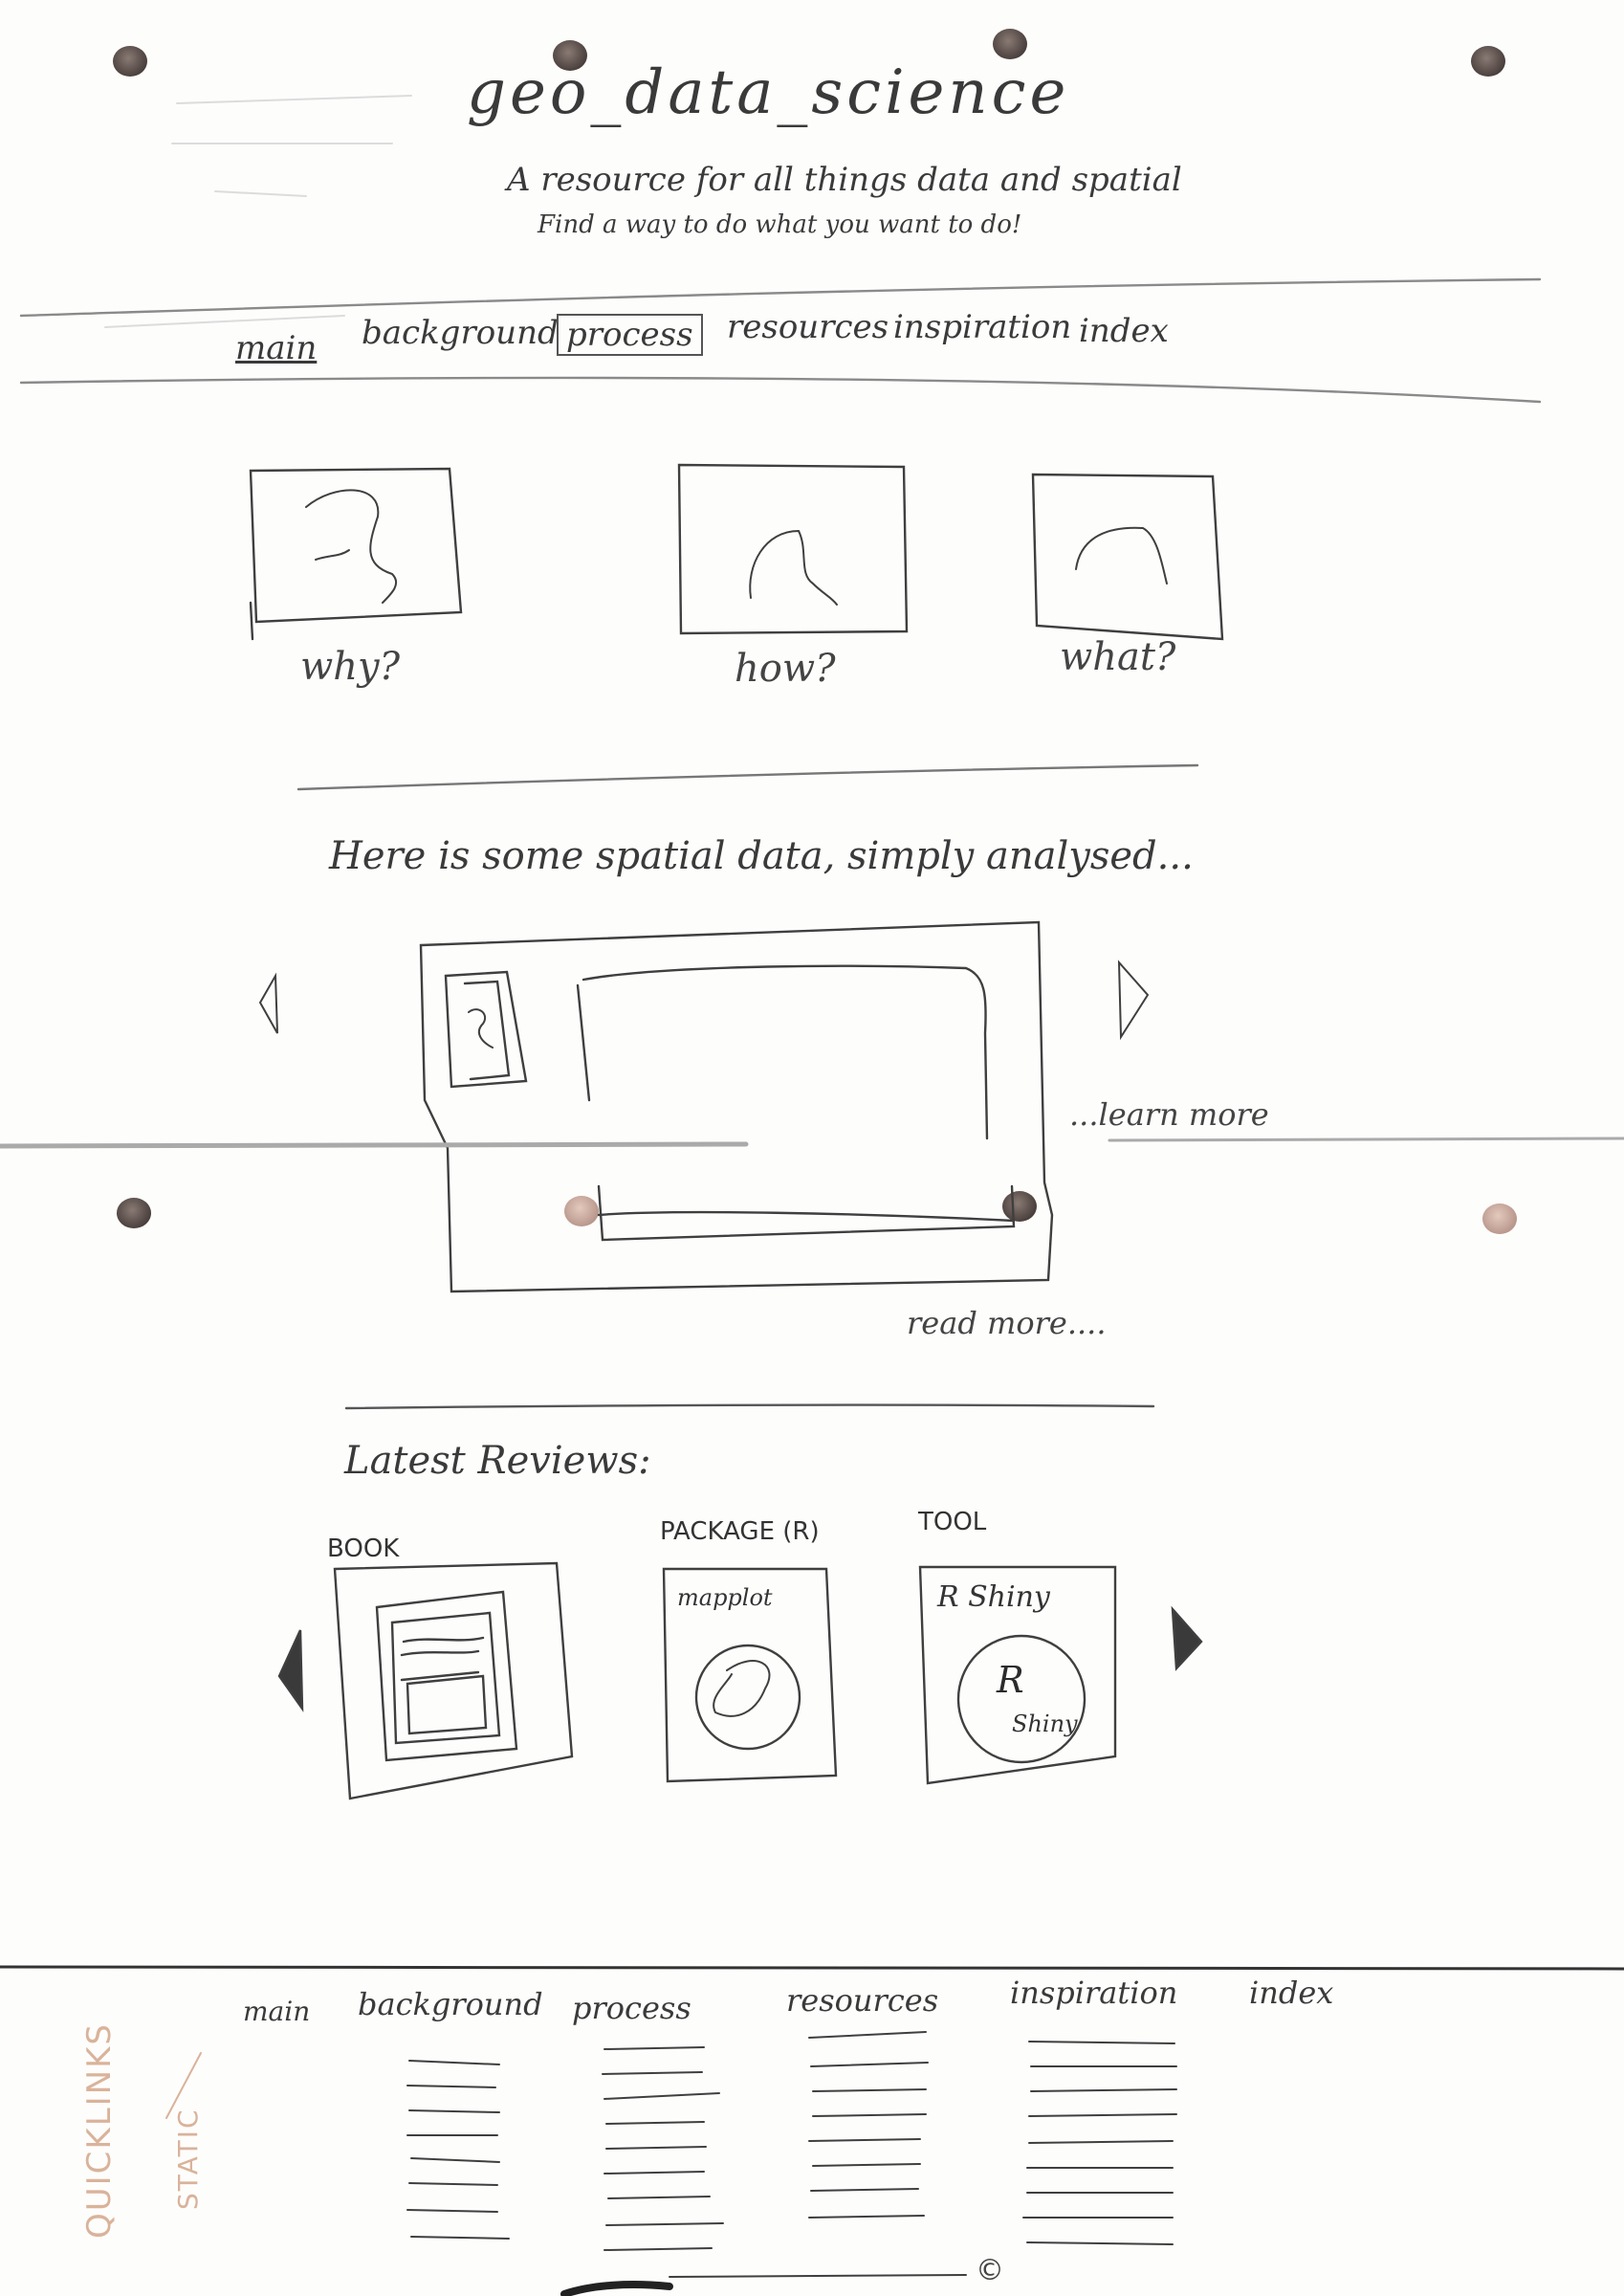 The height and width of the screenshot is (2296, 1624). I want to click on static-annotation: STATIC, so click(188, 2159).